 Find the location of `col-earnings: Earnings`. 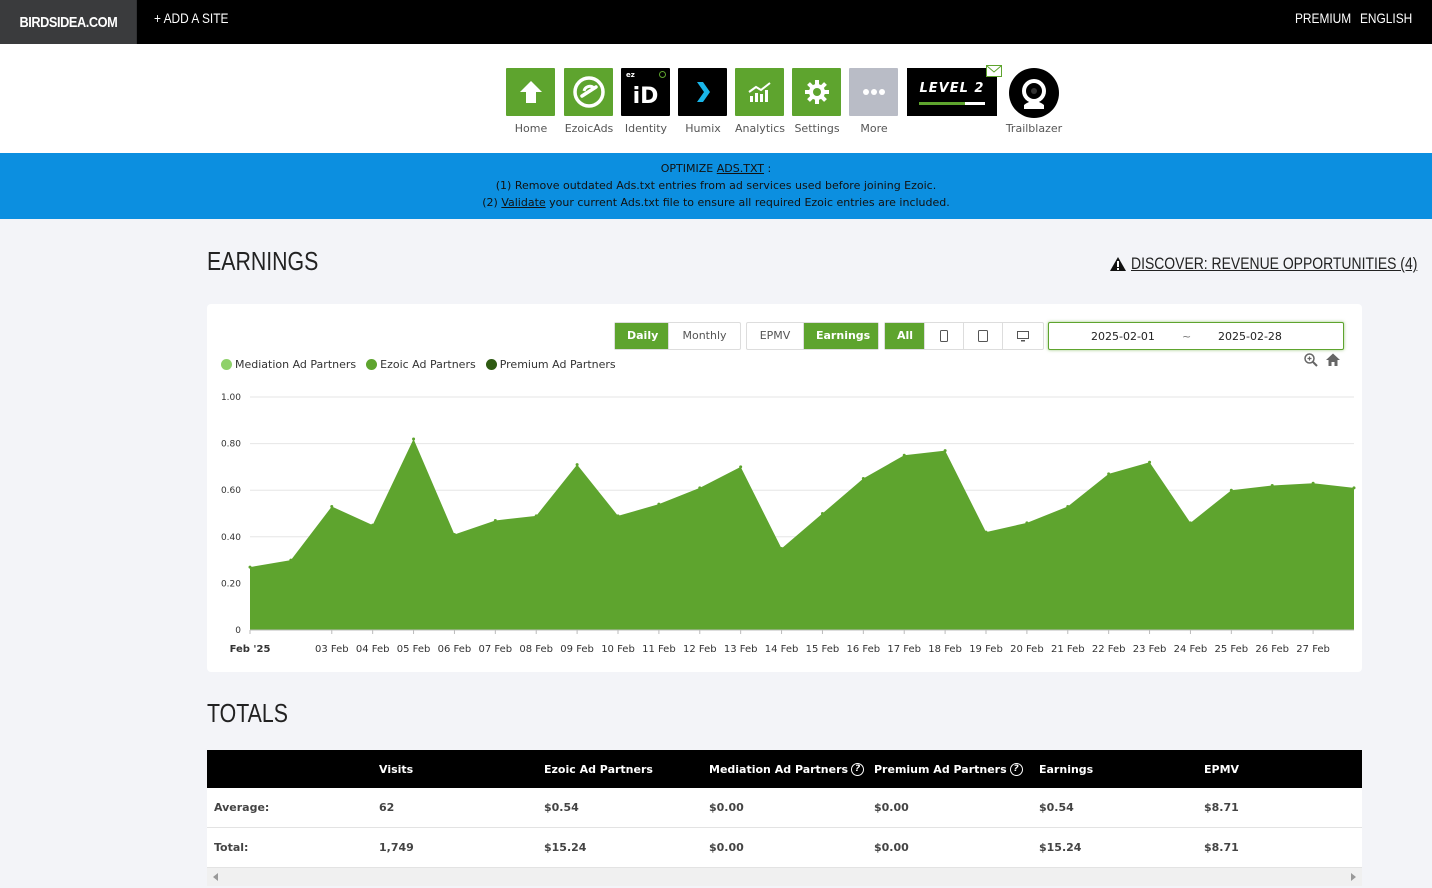

col-earnings: Earnings is located at coordinates (1066, 769).